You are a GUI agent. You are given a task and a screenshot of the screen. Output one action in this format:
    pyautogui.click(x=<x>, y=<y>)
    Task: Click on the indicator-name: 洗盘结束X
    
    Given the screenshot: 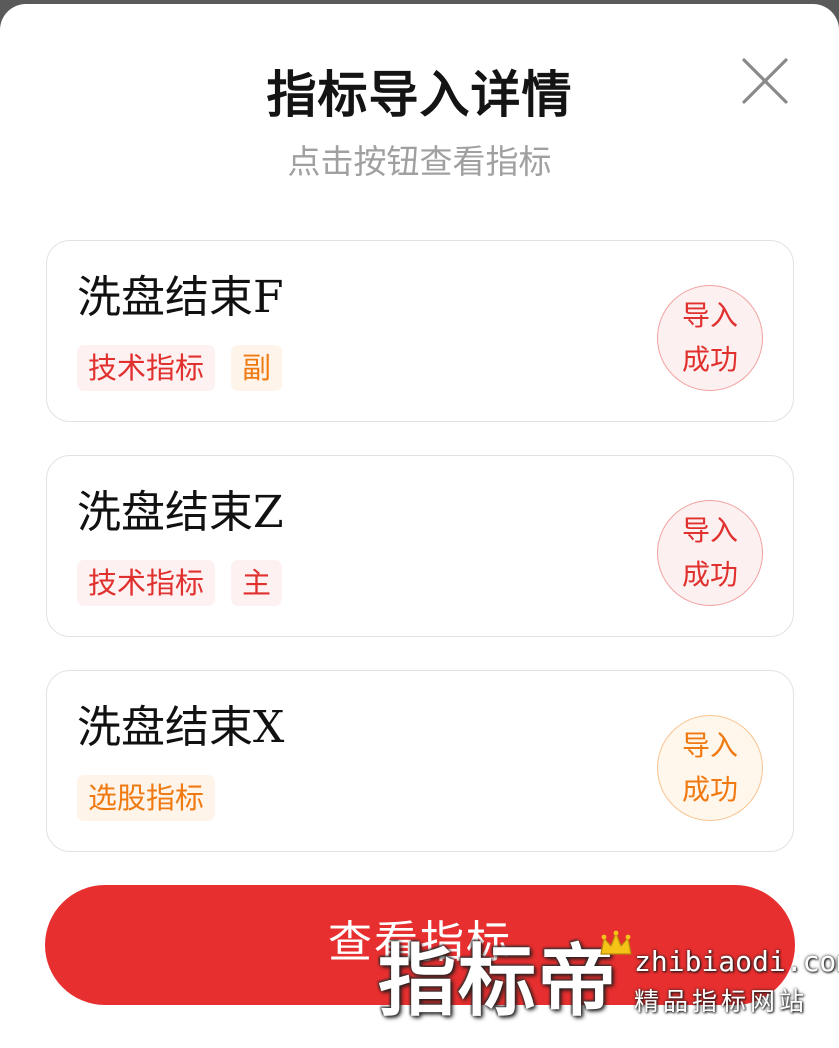 What is the action you would take?
    pyautogui.click(x=181, y=727)
    